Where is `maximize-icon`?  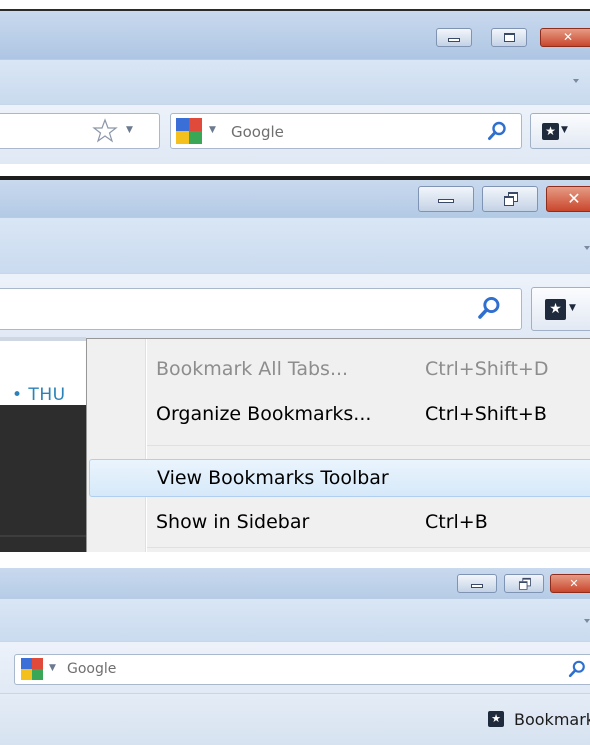
maximize-icon is located at coordinates (509, 37).